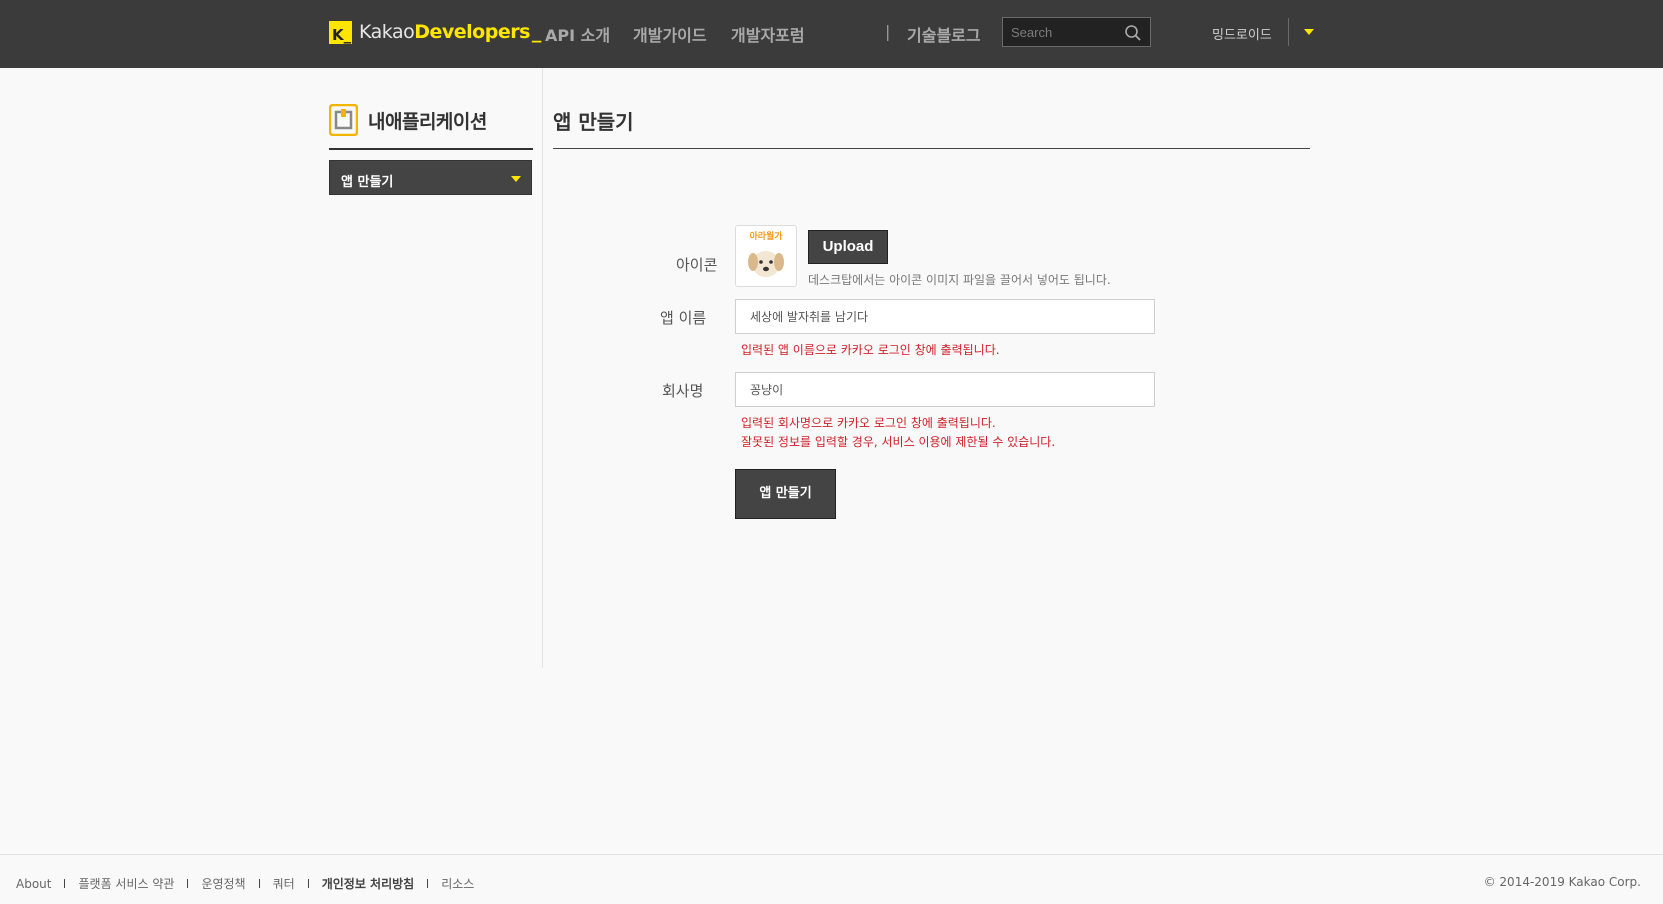  I want to click on copyright: © 2014-2019 Kakao Corp., so click(1562, 882).